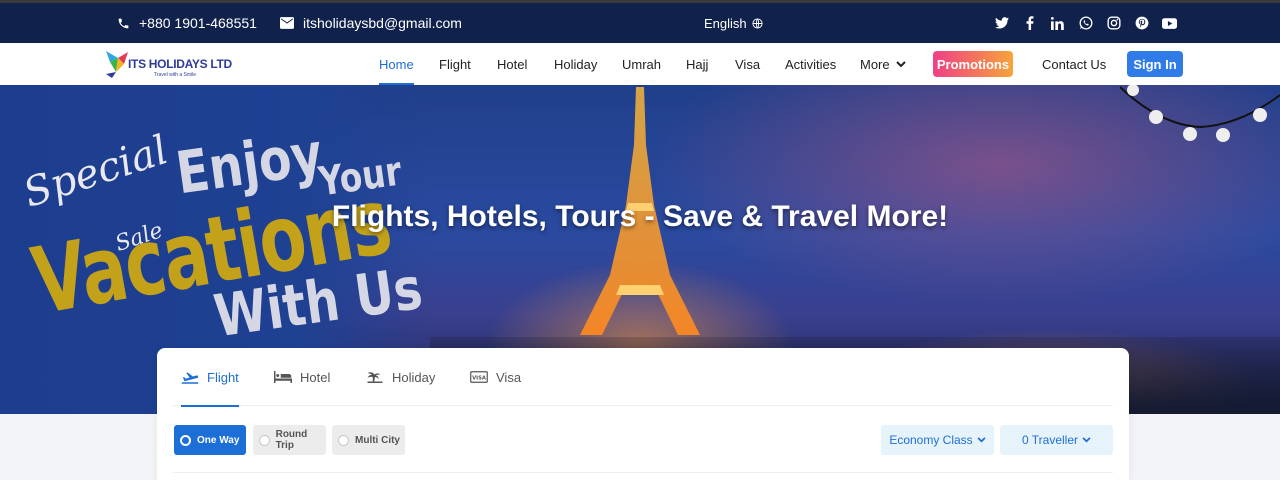 Image resolution: width=1280 pixels, height=480 pixels. I want to click on phone-icon, so click(123, 23).